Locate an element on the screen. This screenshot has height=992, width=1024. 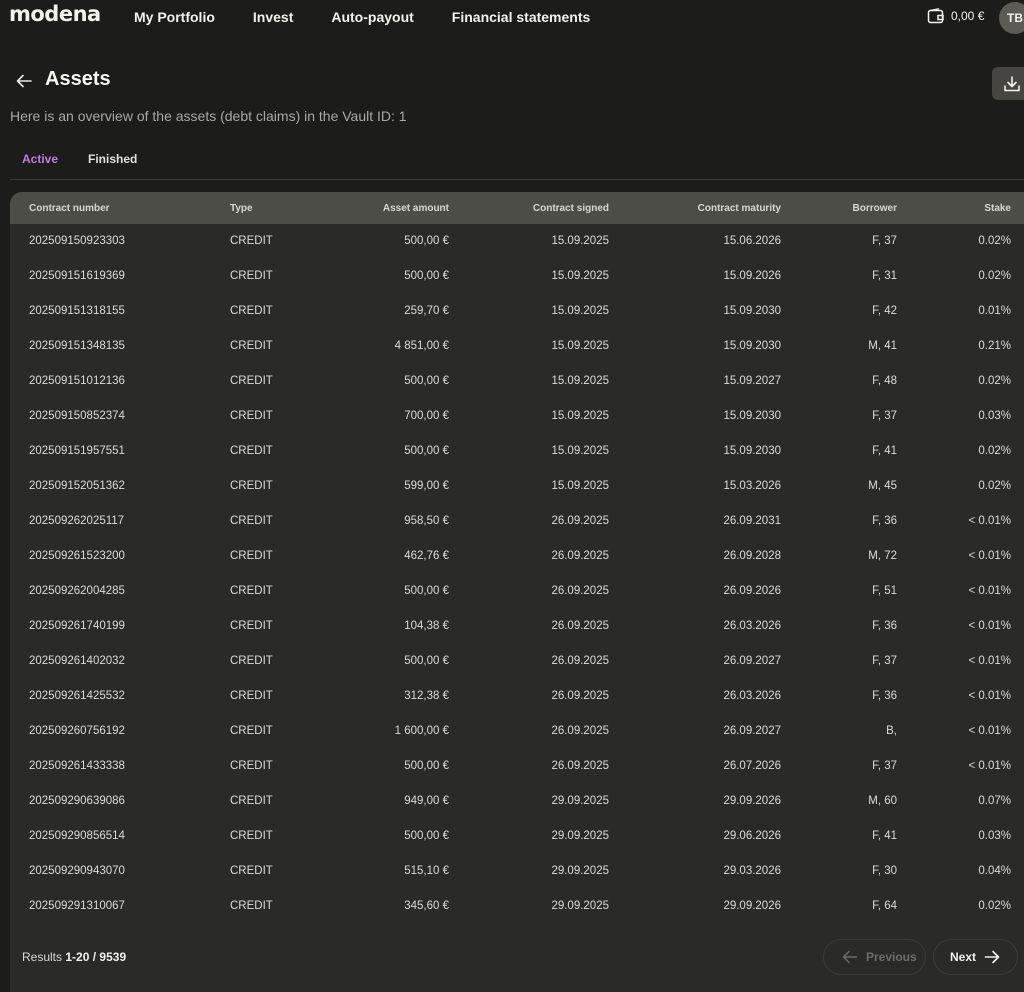
cell-contract-signed: 26.09.2025 is located at coordinates (580, 521).